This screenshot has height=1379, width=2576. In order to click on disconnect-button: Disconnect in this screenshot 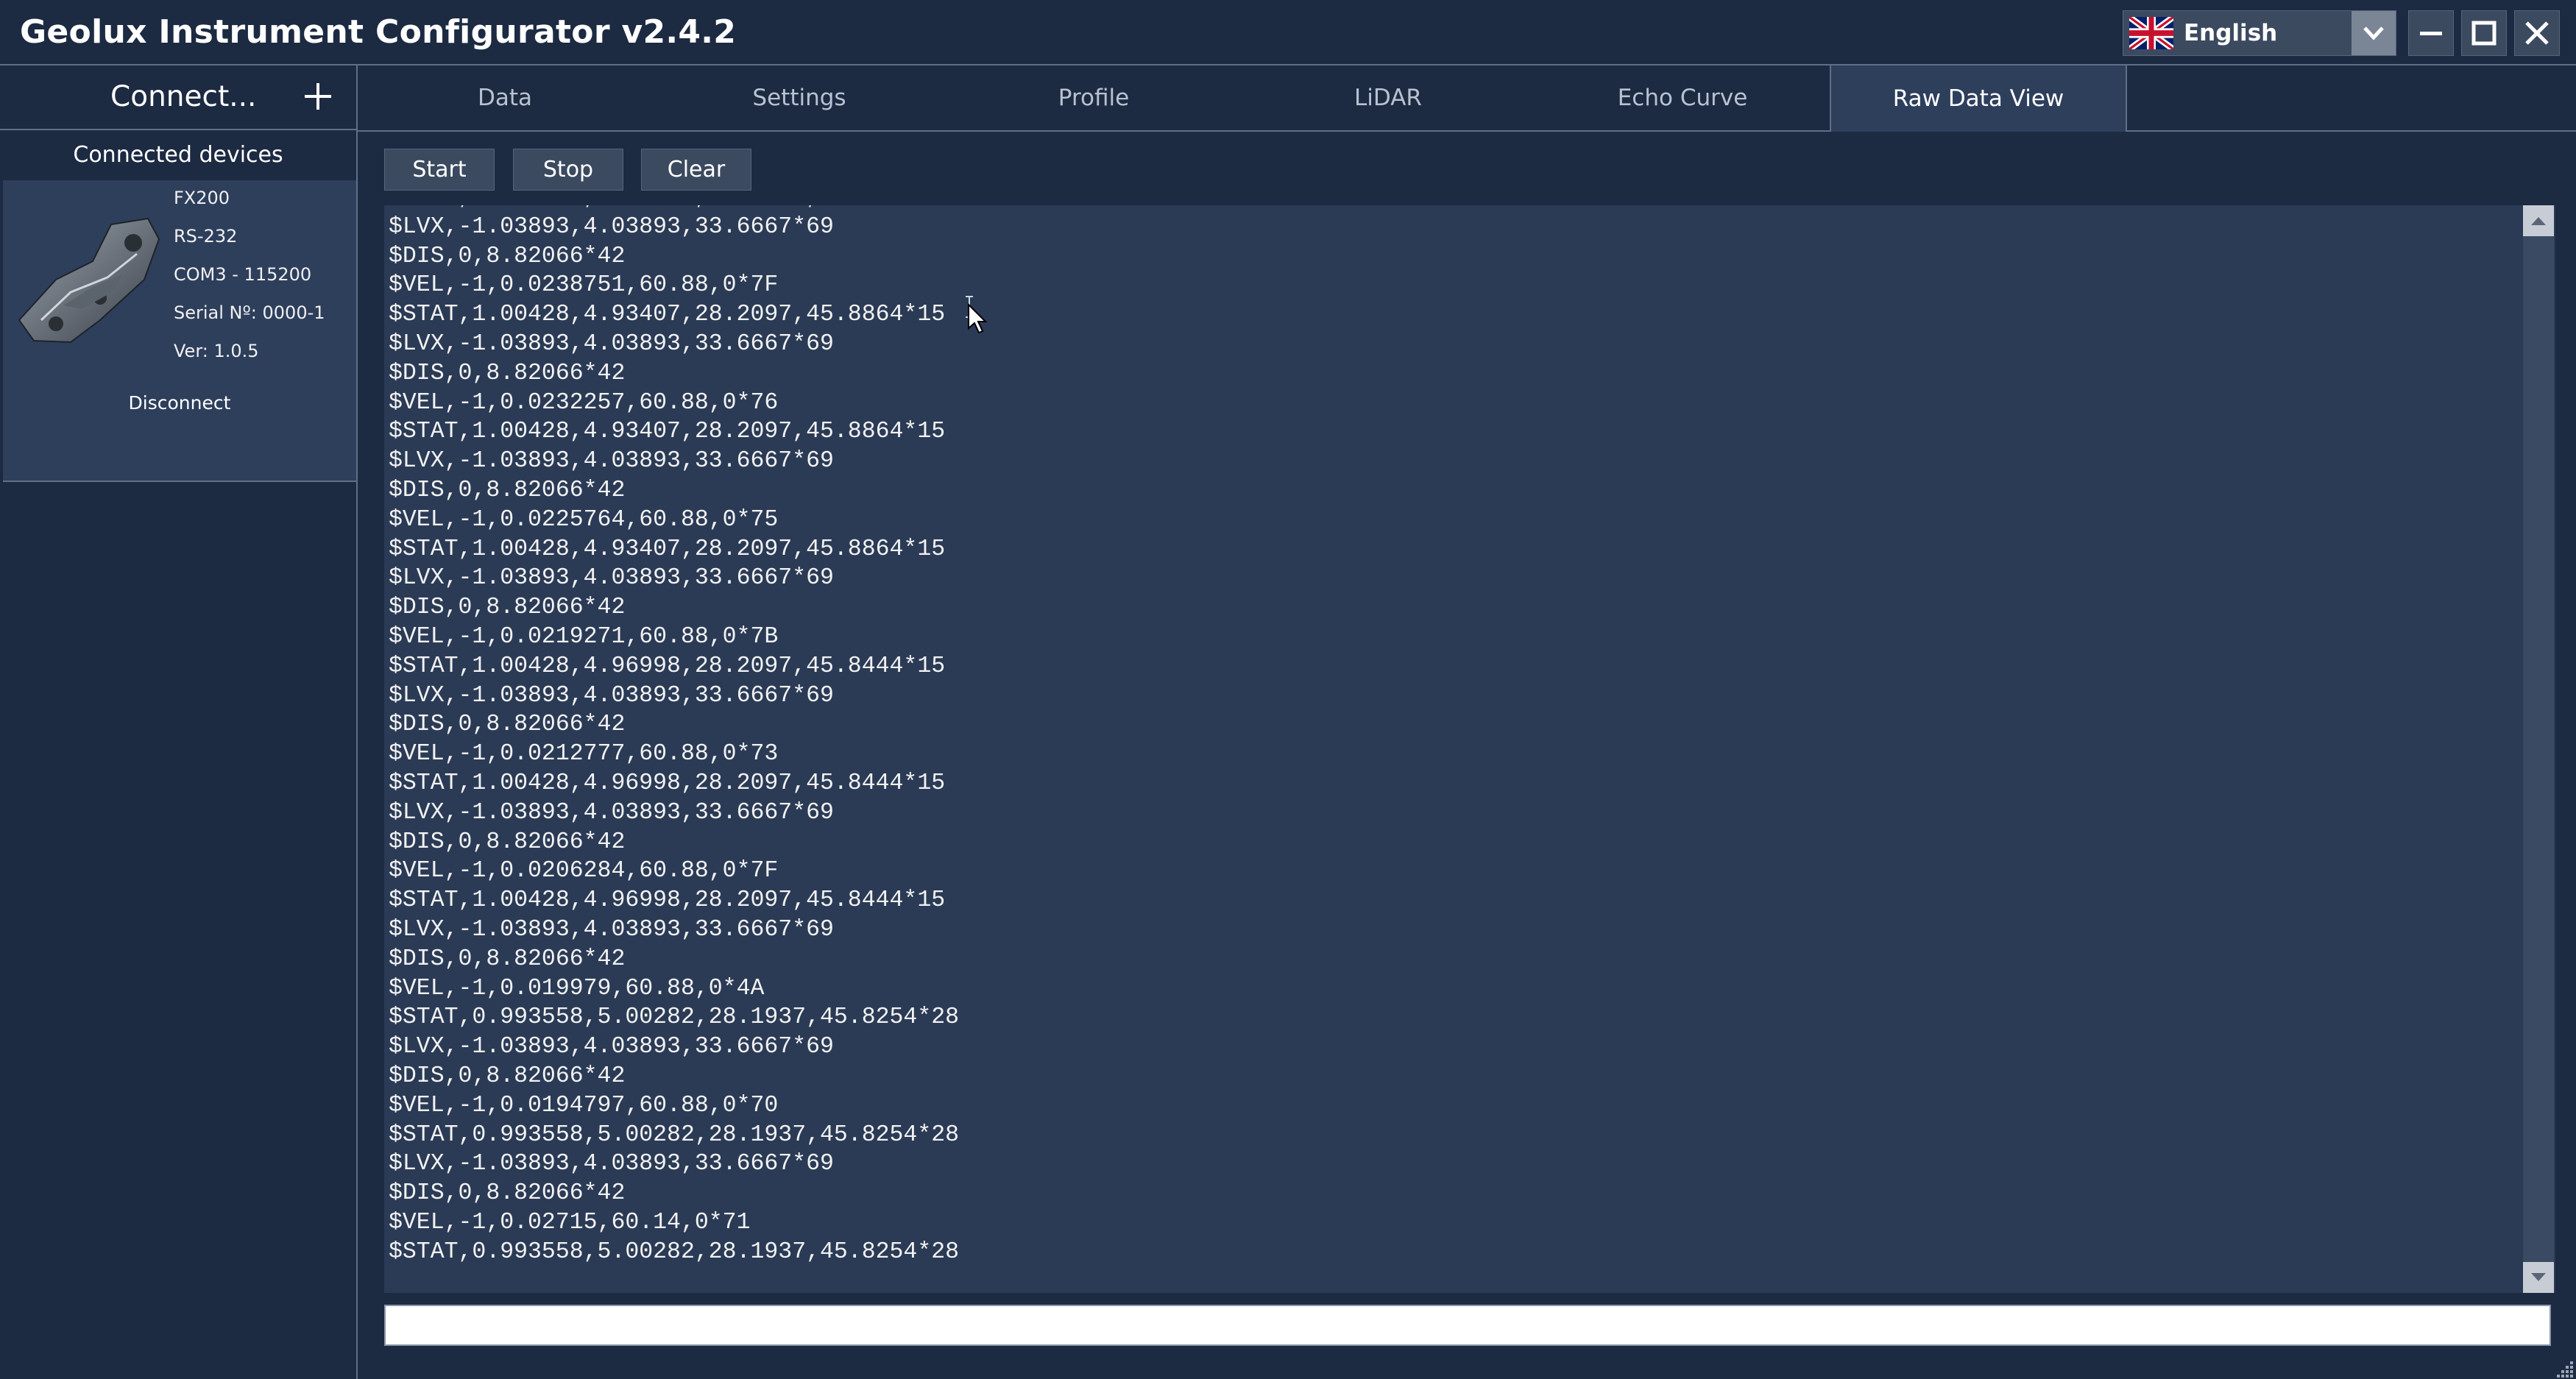, I will do `click(179, 403)`.